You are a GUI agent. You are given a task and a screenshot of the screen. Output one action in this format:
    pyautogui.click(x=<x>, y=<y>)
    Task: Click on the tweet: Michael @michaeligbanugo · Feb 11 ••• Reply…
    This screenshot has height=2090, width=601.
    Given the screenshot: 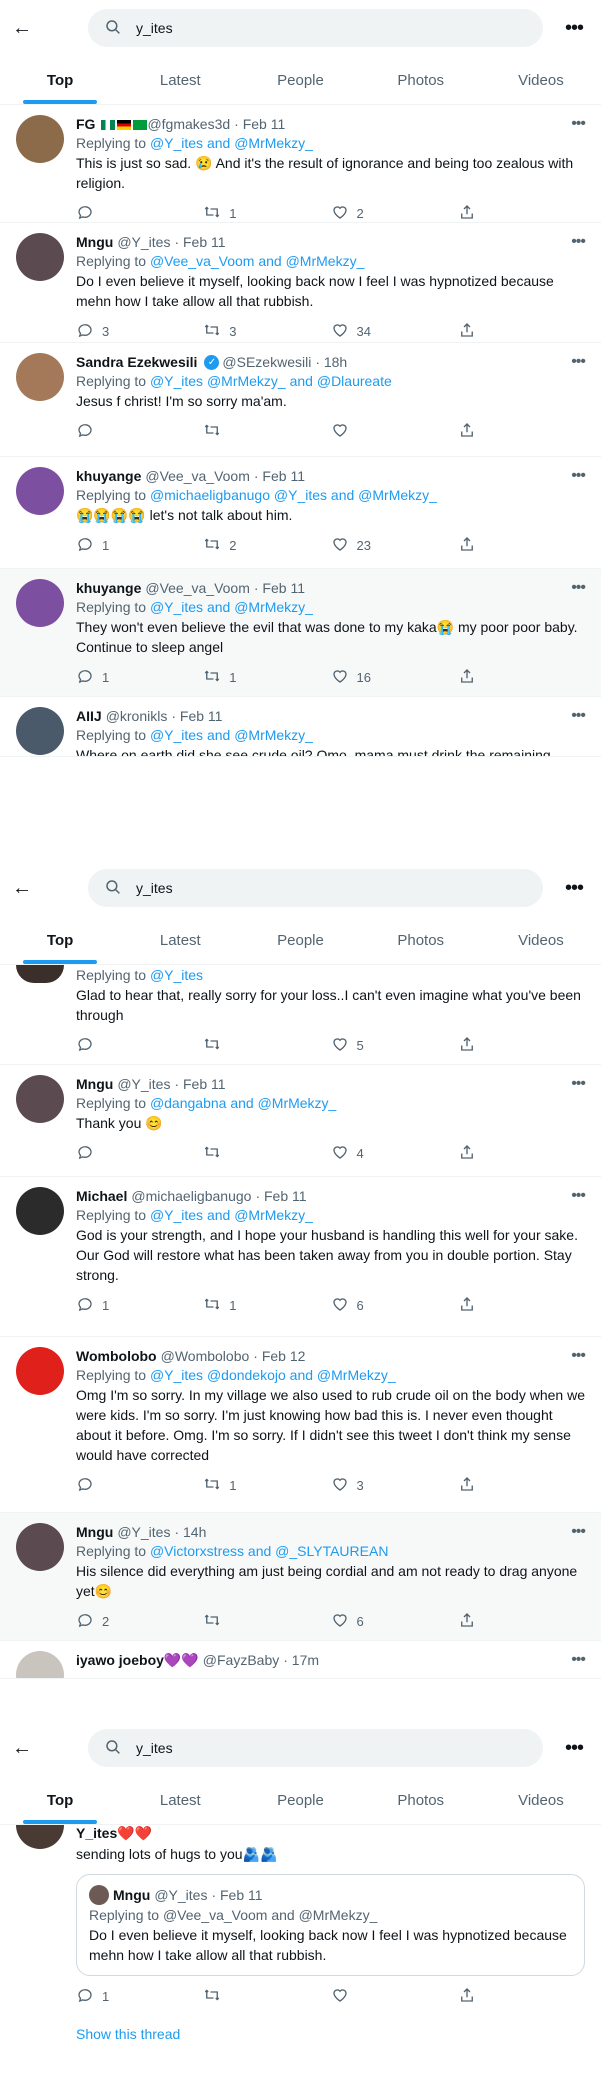 What is the action you would take?
    pyautogui.click(x=300, y=1257)
    